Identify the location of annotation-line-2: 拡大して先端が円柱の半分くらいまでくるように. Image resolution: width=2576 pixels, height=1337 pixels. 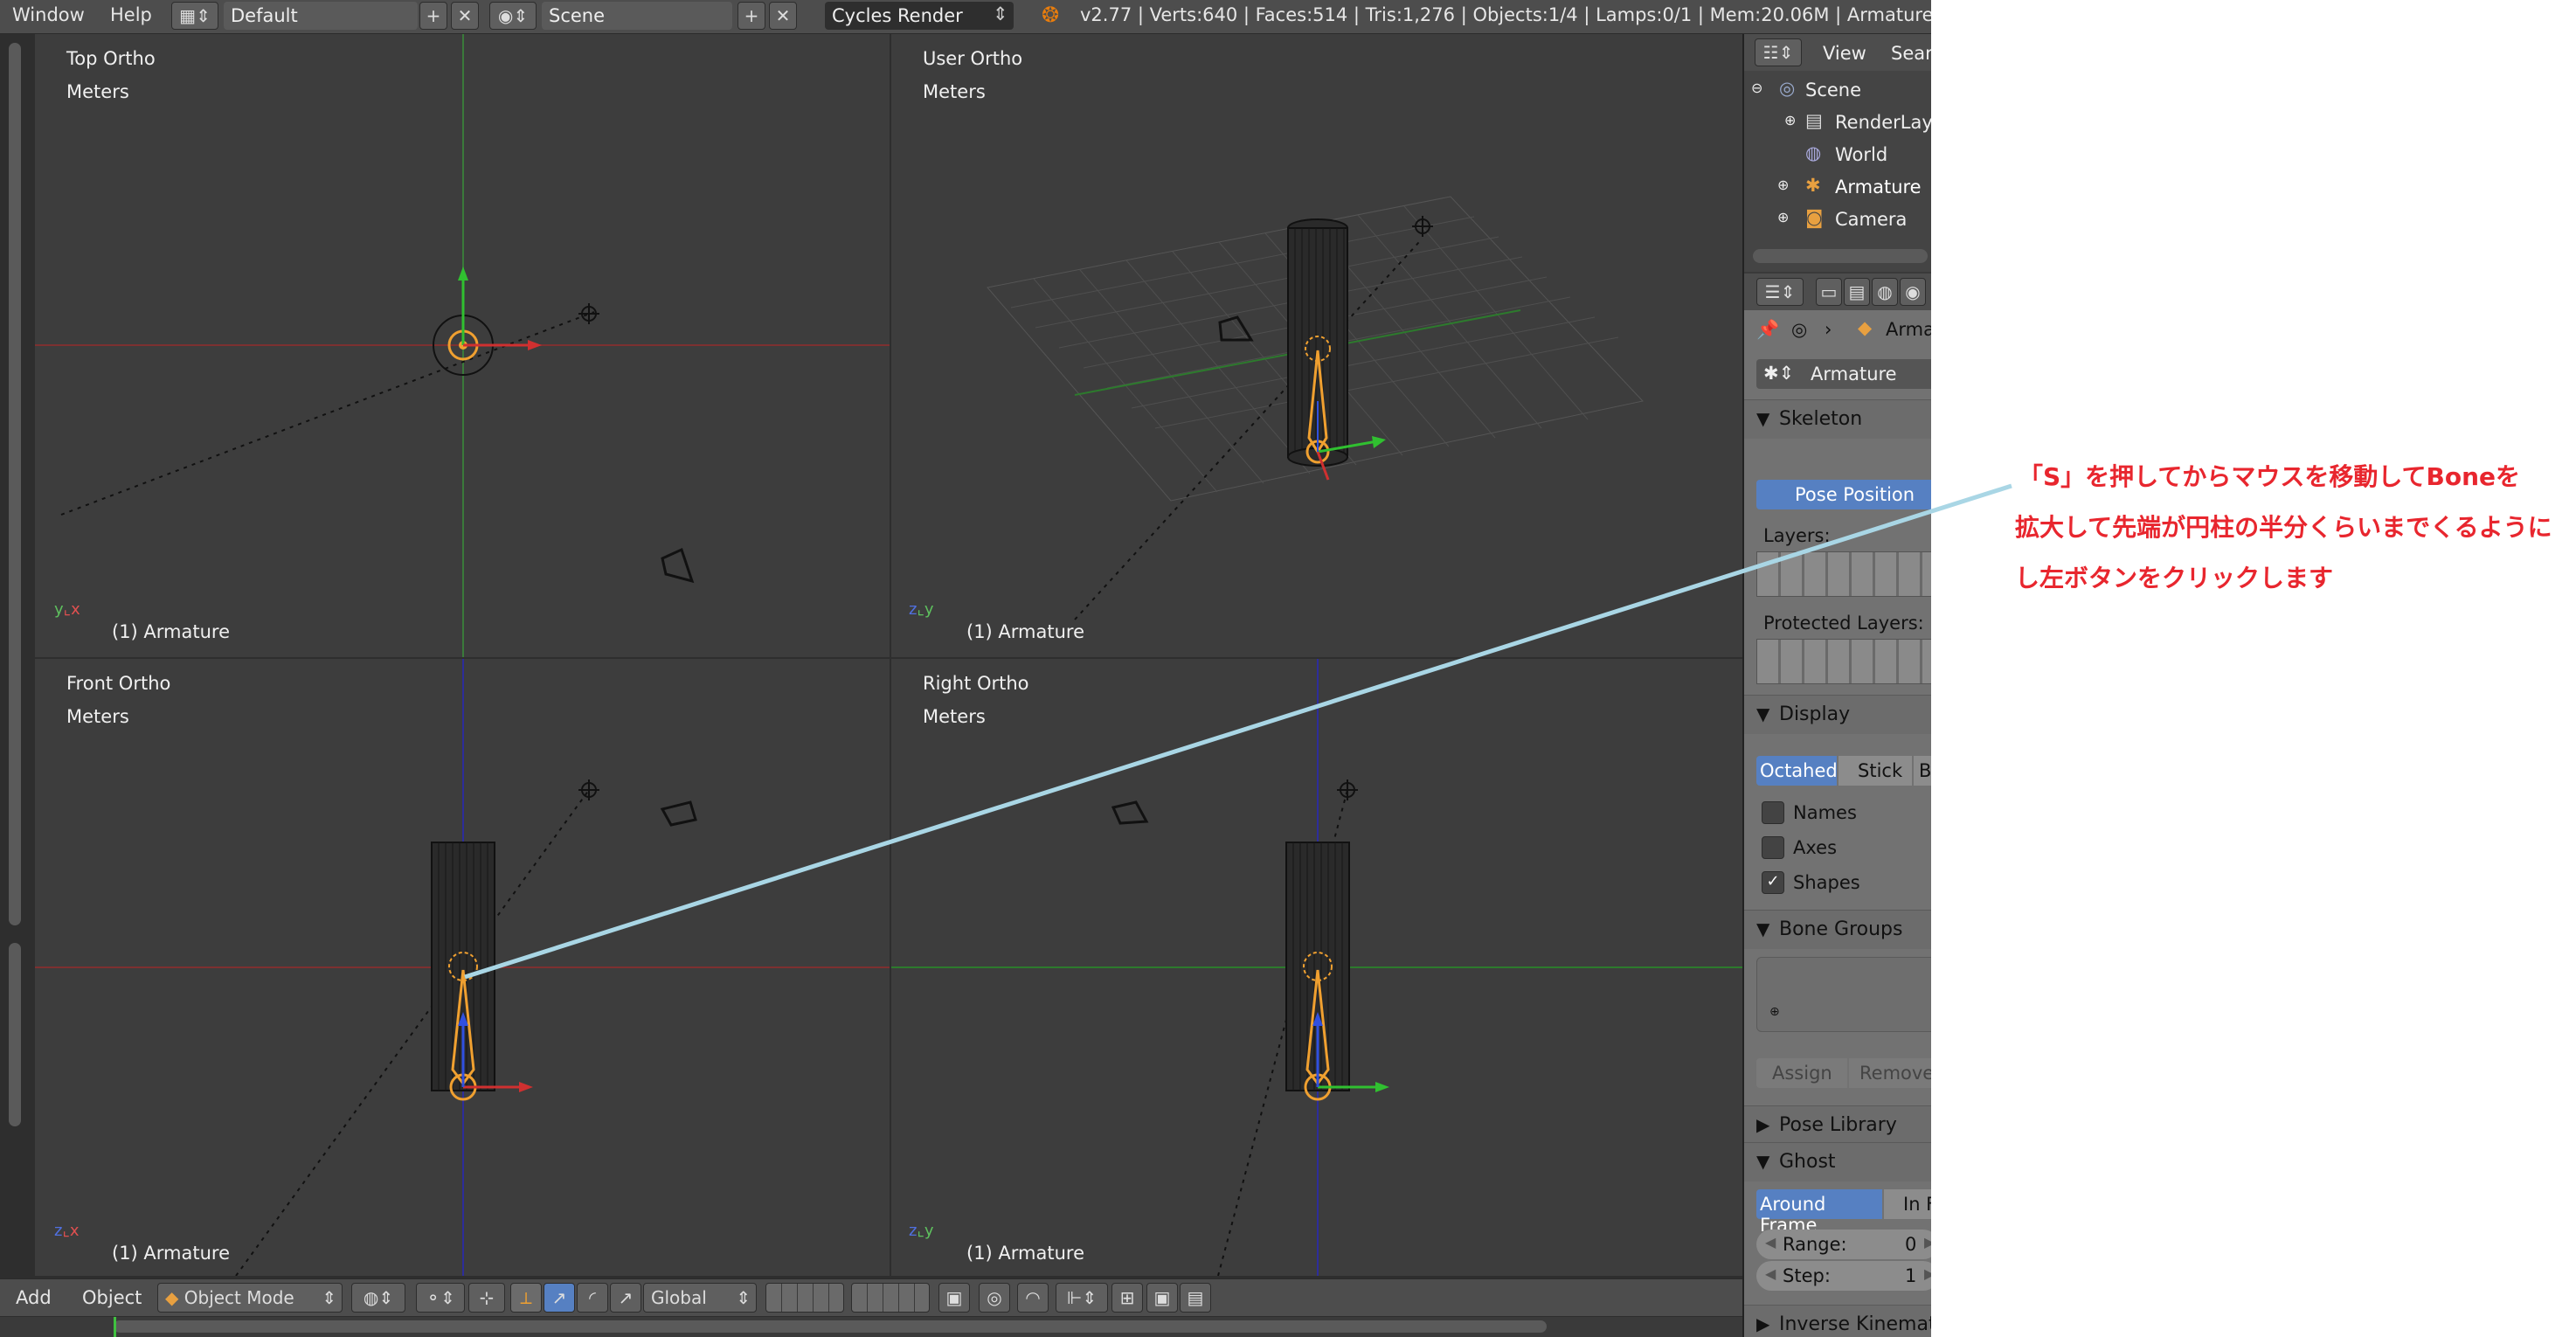
(2283, 527).